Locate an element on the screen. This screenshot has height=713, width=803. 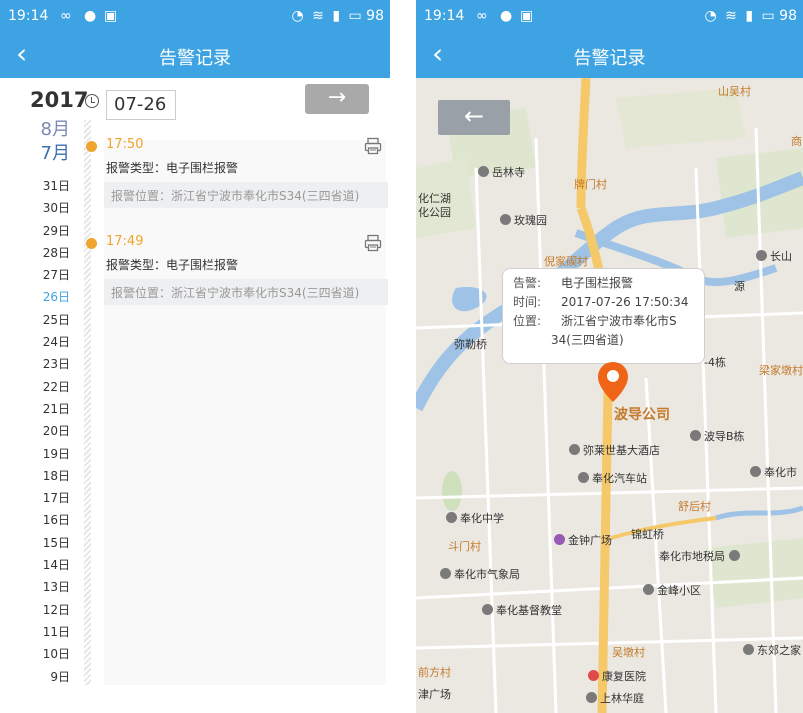
wifi-icon: ≋ is located at coordinates (731, 16).